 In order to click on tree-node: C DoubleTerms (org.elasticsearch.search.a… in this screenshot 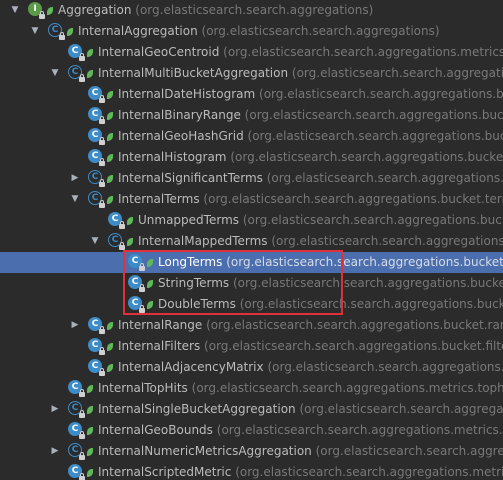, I will do `click(251, 304)`.